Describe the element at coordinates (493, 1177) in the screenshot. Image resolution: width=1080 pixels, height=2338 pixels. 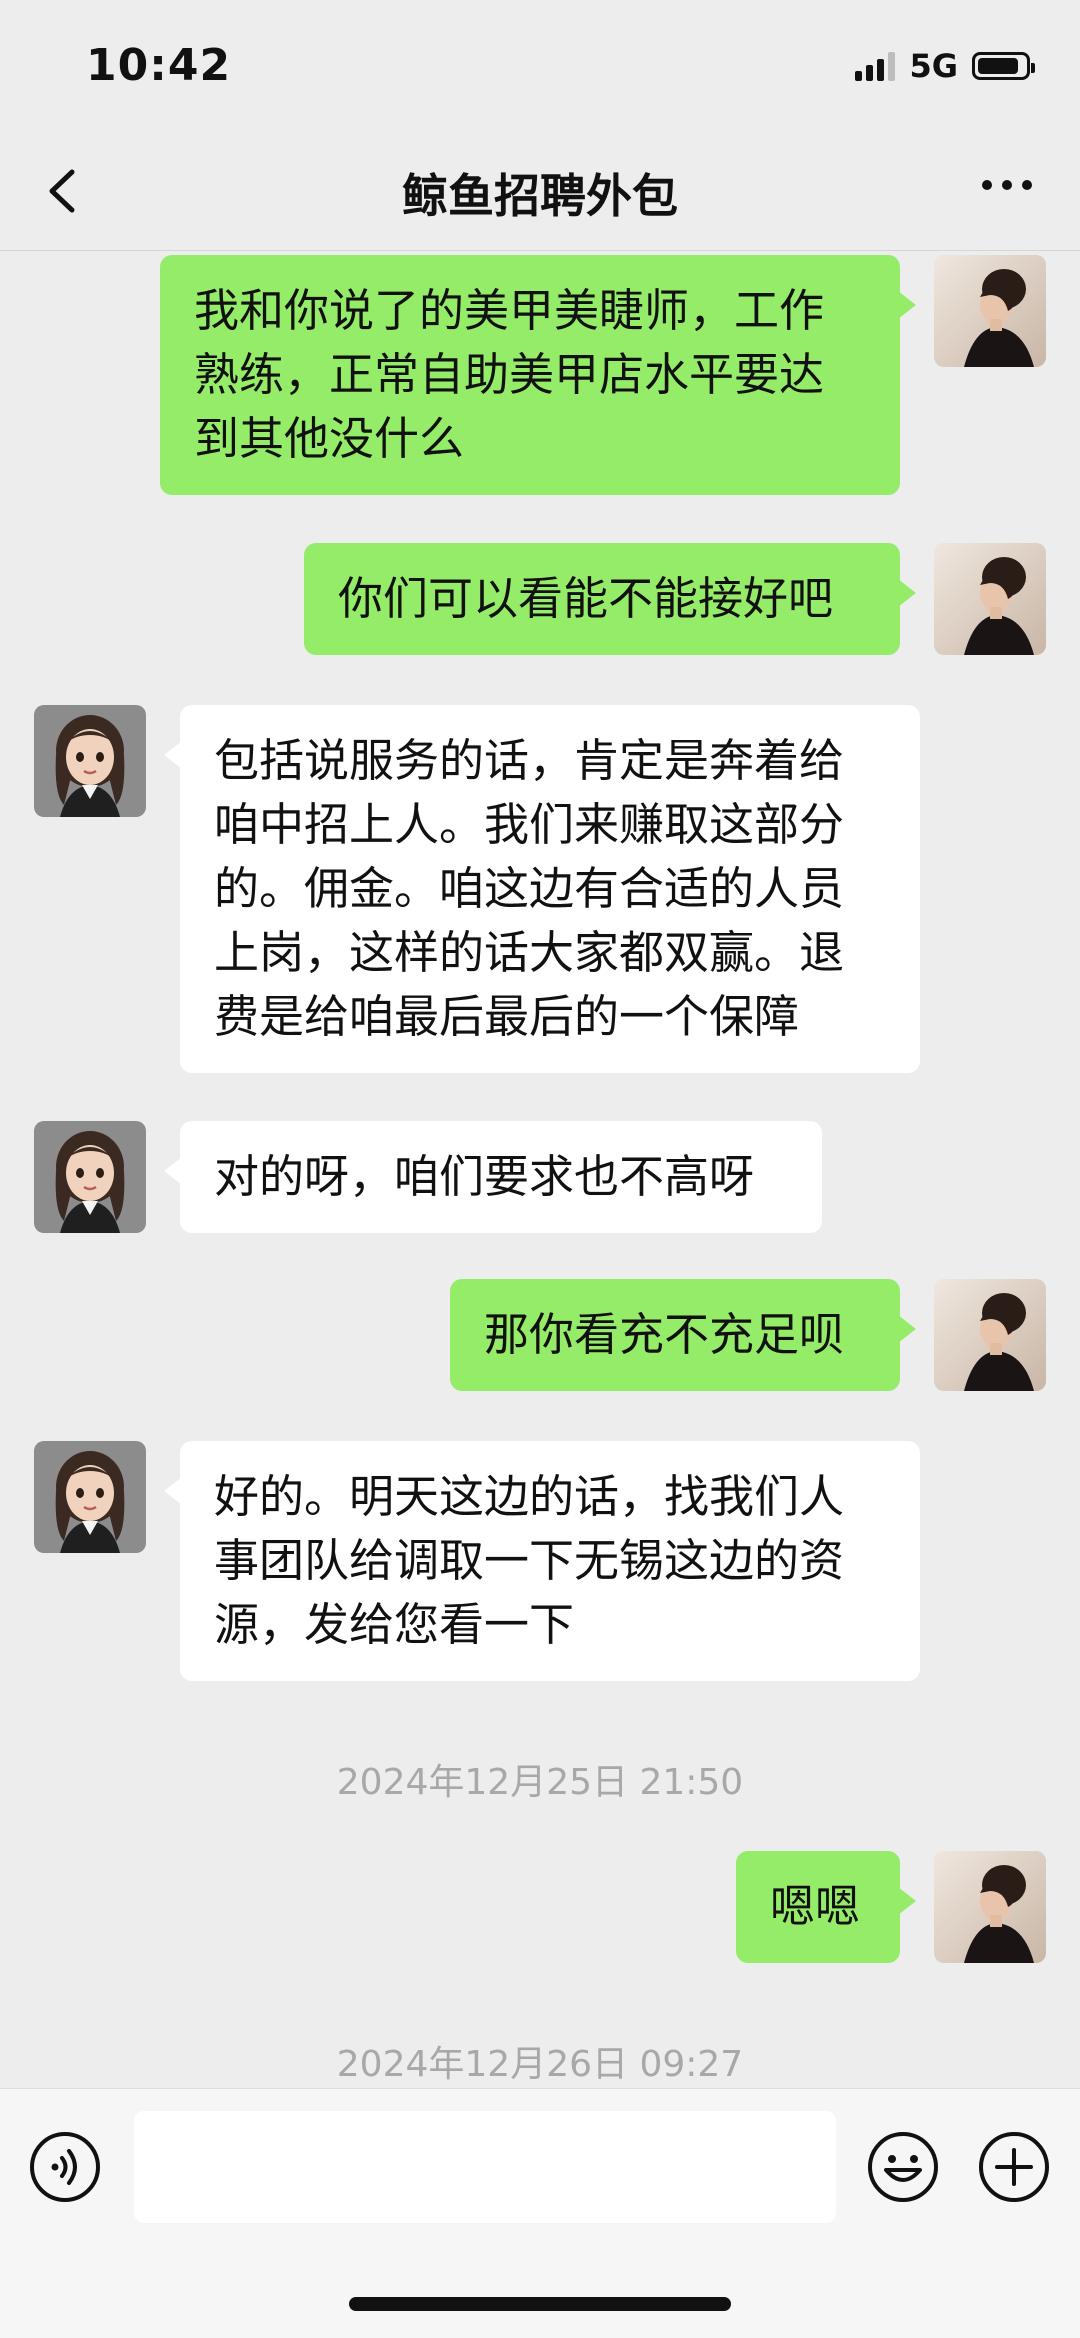
I see `message-bubble-received: 对的呀，咱们要求也不高呀` at that location.